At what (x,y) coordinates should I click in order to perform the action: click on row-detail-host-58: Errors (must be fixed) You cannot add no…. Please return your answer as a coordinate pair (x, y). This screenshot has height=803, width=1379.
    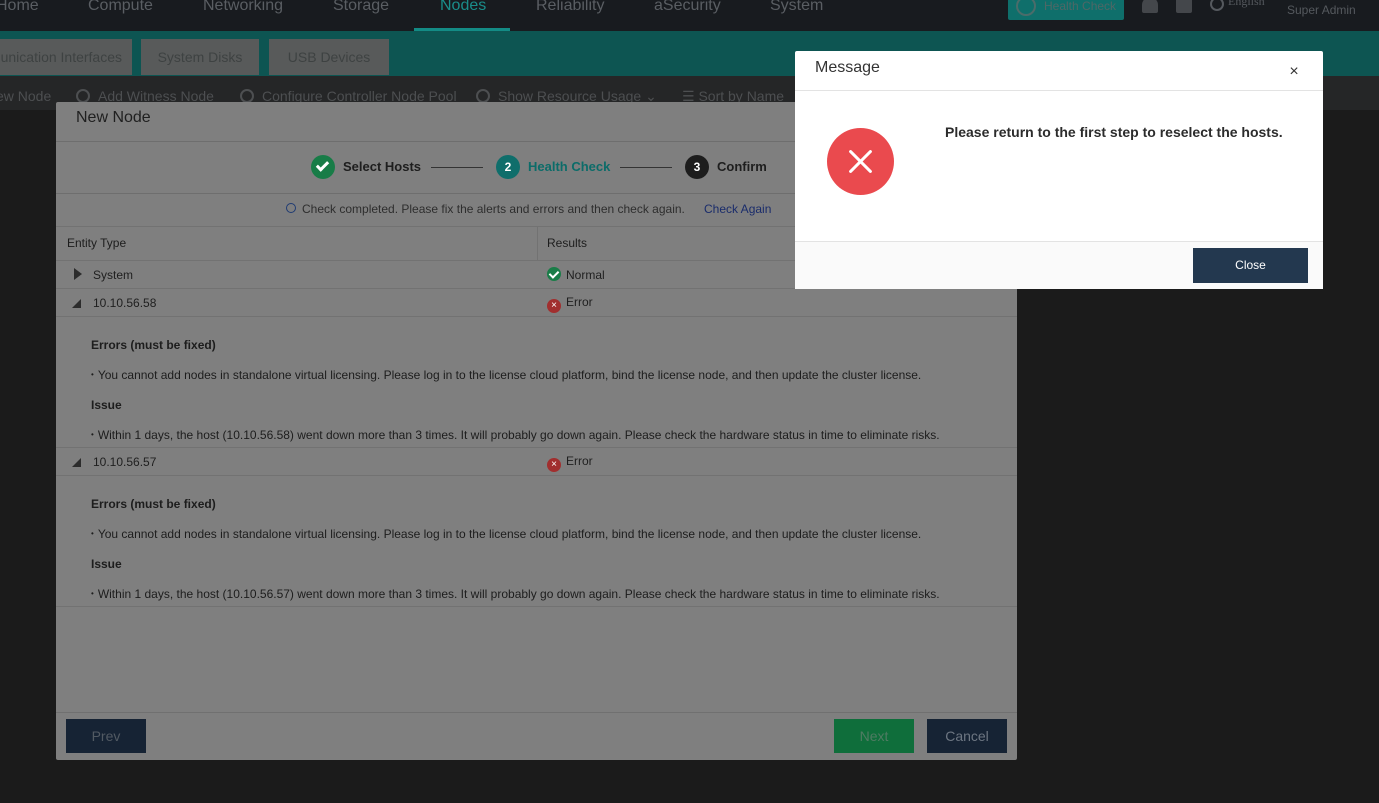
    Looking at the image, I should click on (541, 390).